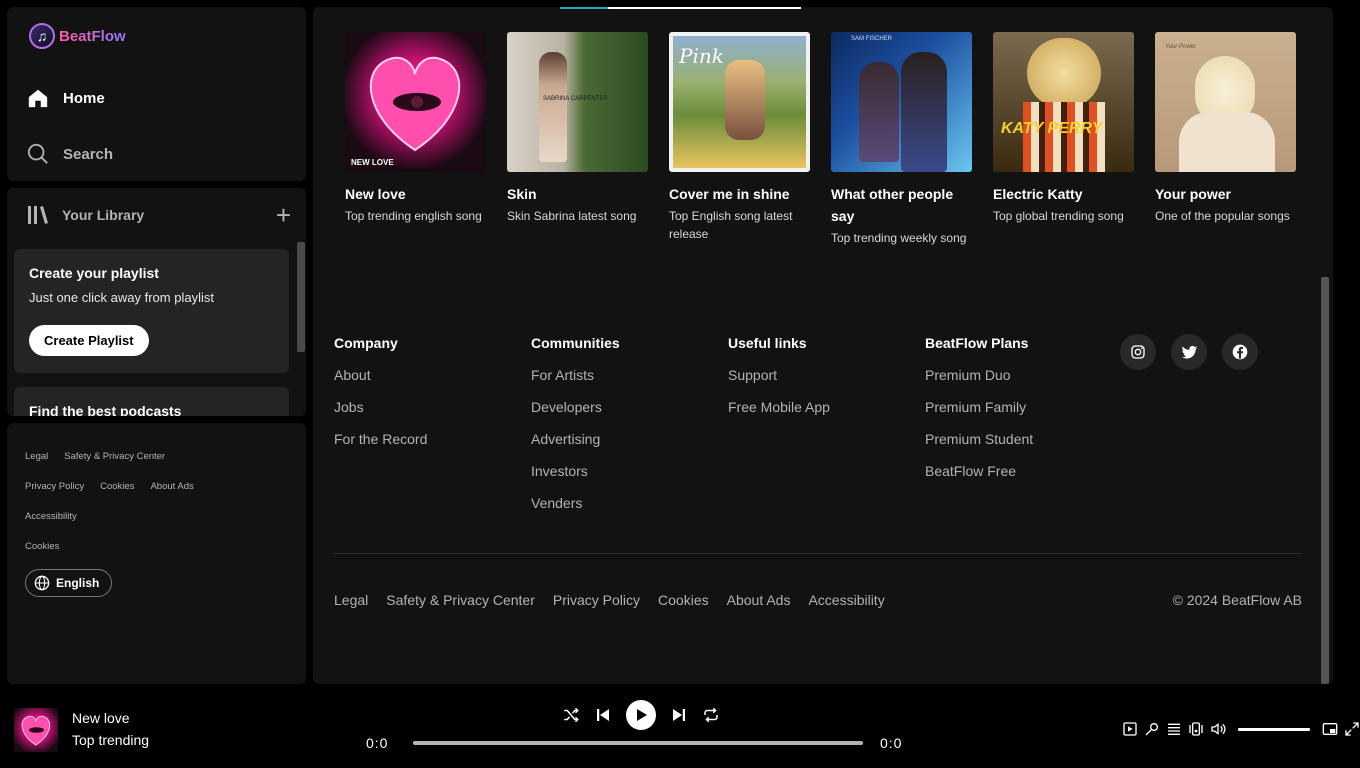 The height and width of the screenshot is (768, 1360). I want to click on cover-label: SABRINA CARPENTER, so click(575, 99).